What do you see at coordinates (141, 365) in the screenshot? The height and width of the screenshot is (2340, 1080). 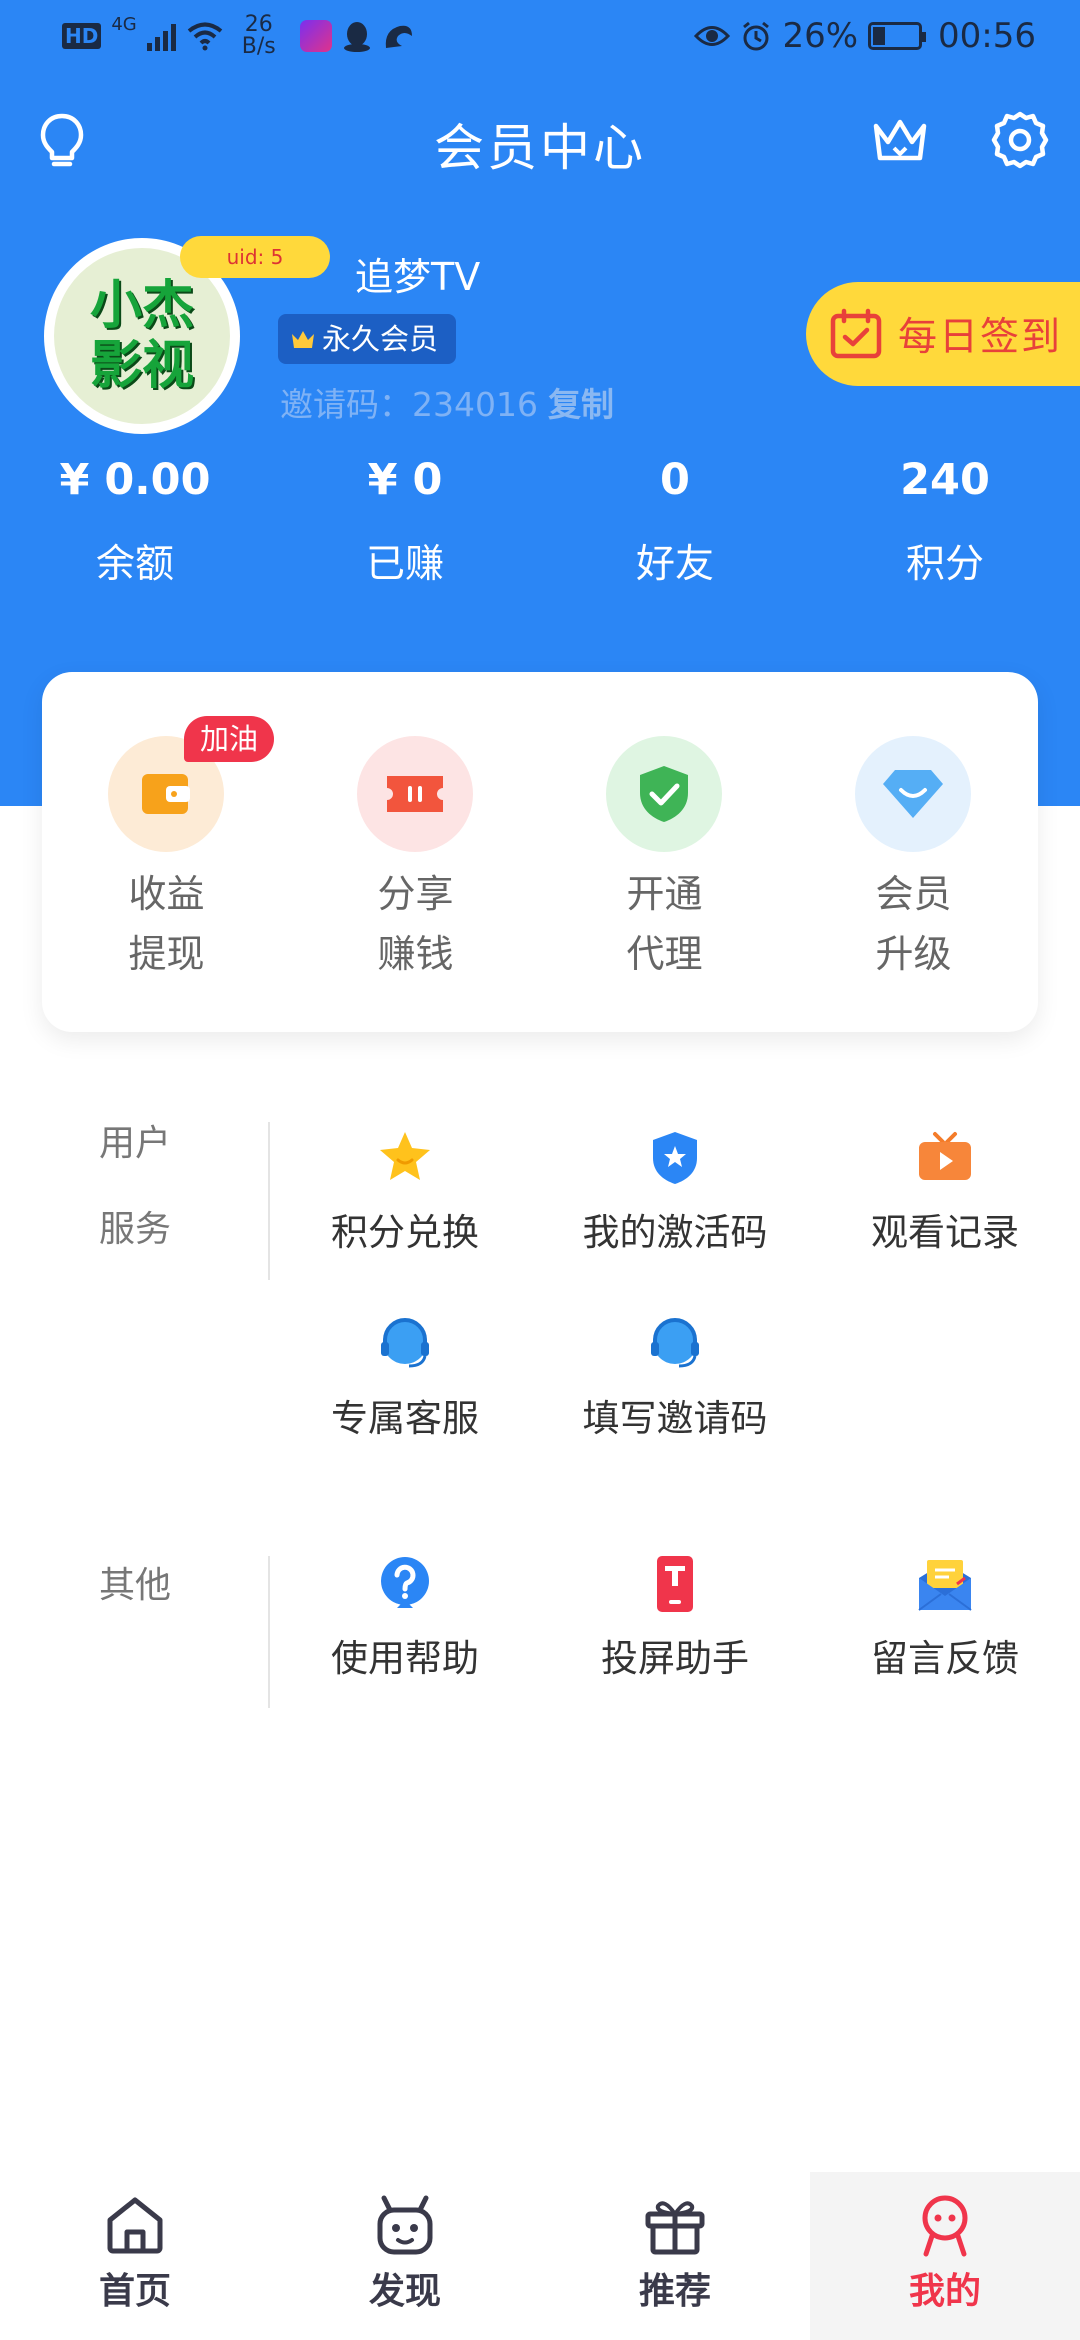 I see `avatar-text-bottom: 影视` at bounding box center [141, 365].